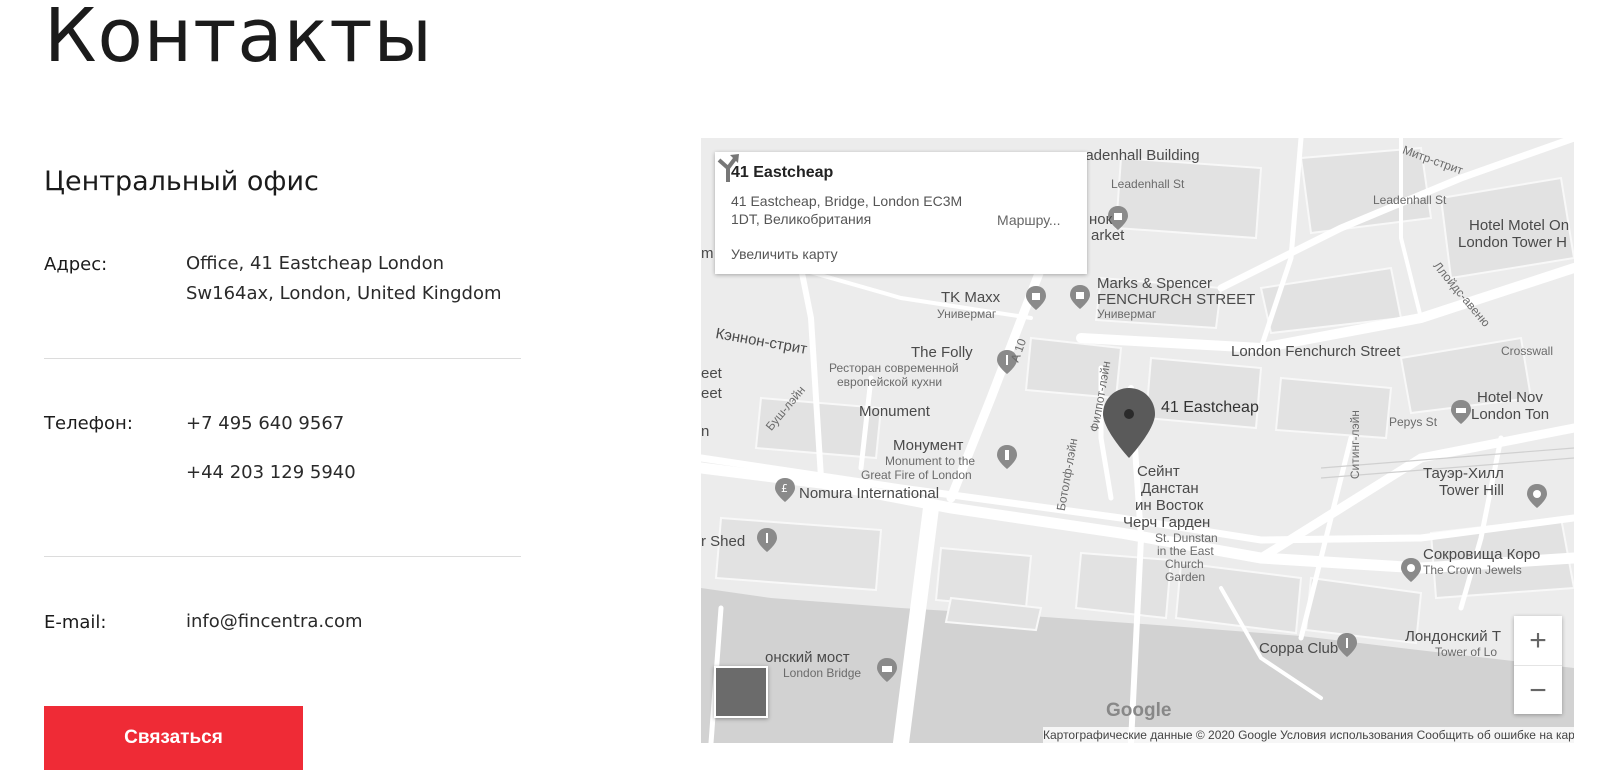 This screenshot has height=784, width=1600. Describe the element at coordinates (1170, 488) in the screenshot. I see `map-label: Данстан` at that location.